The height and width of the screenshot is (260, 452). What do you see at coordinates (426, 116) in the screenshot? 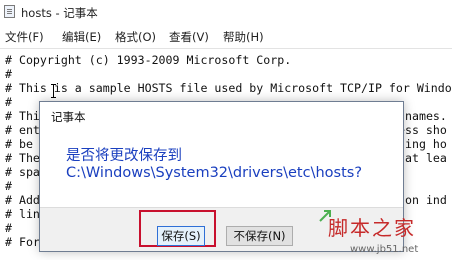
I see `text-fragment: names.` at bounding box center [426, 116].